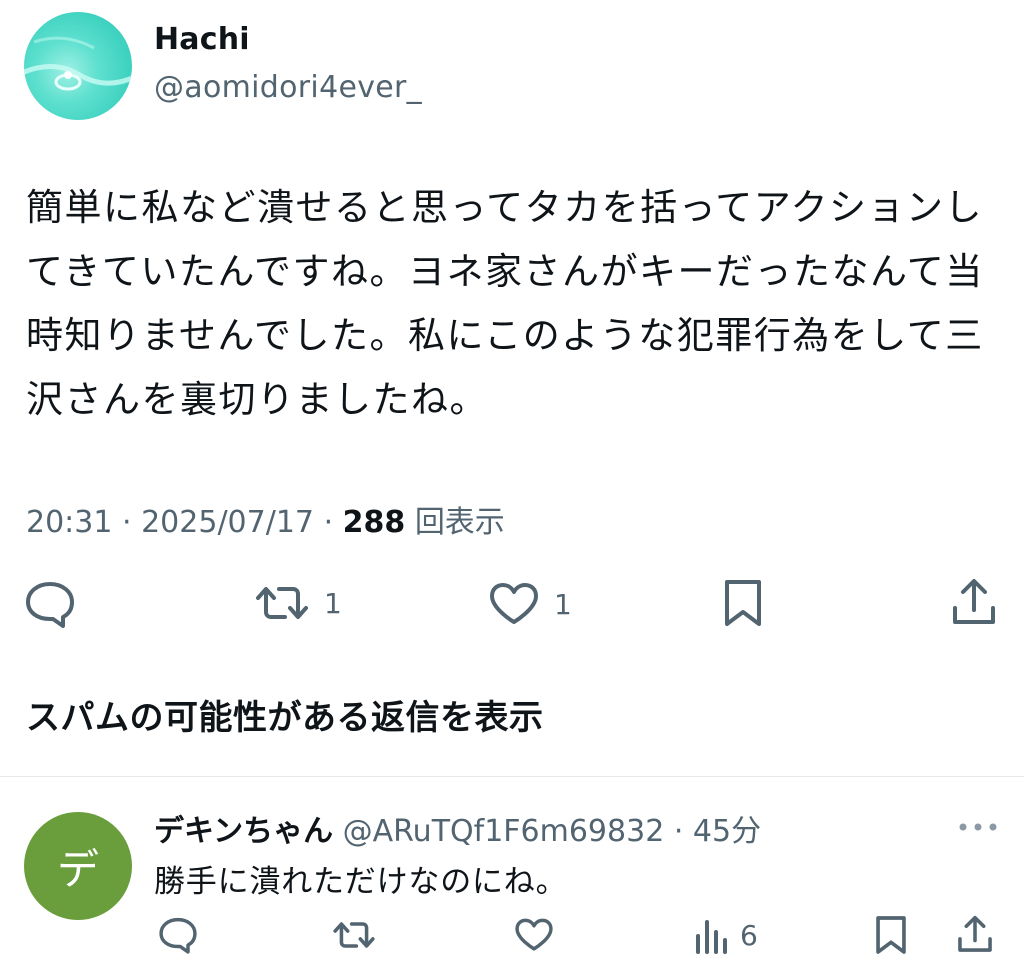 This screenshot has height=967, width=1024. I want to click on analytics-icon, so click(712, 935).